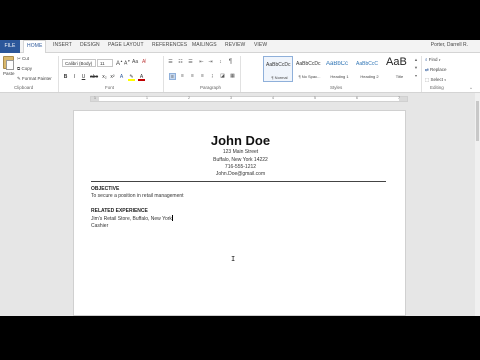 This screenshot has width=480, height=360. I want to click on strikethrough-icon: abc, so click(94, 77).